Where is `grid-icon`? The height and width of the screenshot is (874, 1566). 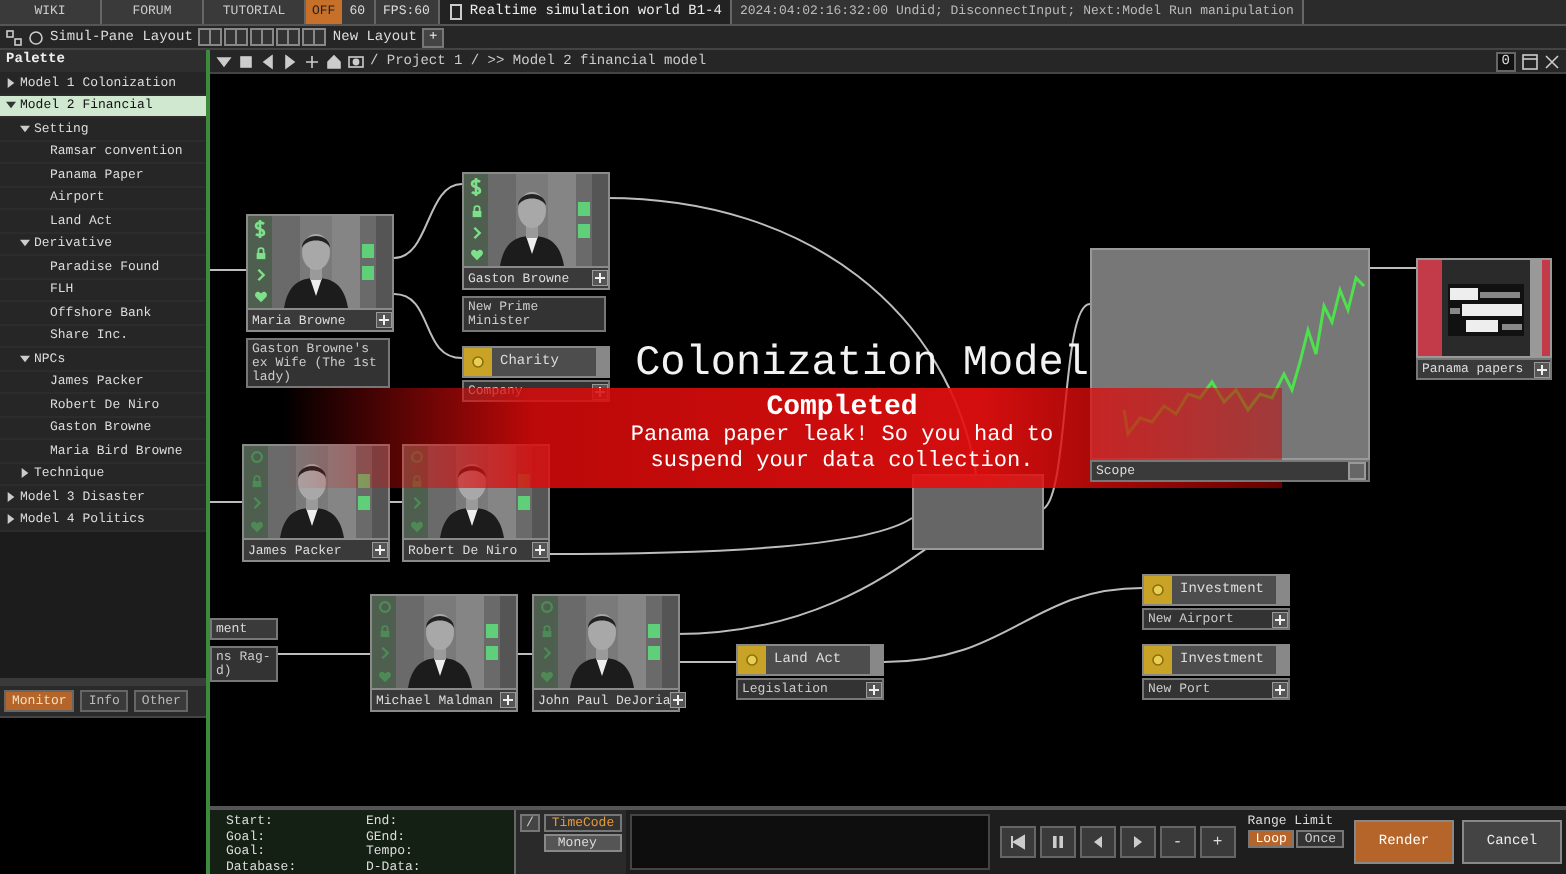
grid-icon is located at coordinates (14, 37).